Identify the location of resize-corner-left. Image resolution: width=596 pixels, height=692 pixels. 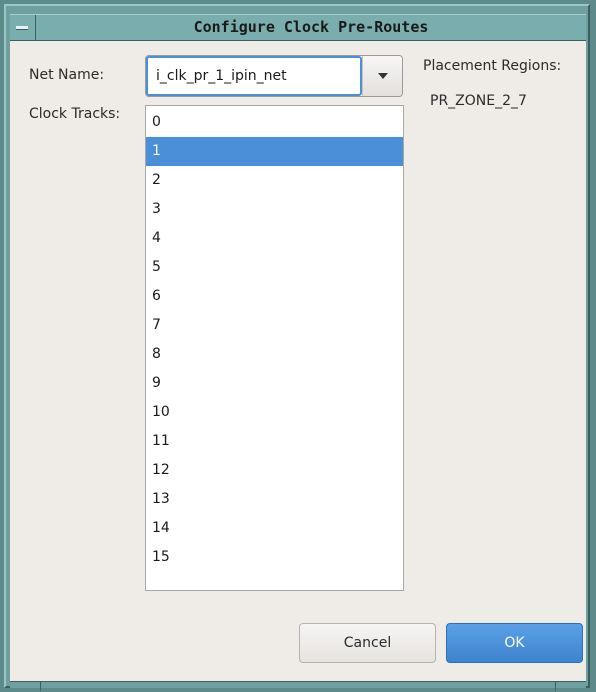
(40, 686).